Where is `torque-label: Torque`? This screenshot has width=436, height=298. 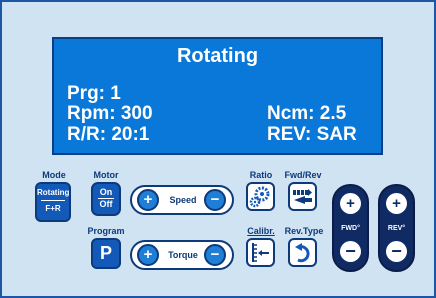
torque-label: Torque is located at coordinates (183, 255).